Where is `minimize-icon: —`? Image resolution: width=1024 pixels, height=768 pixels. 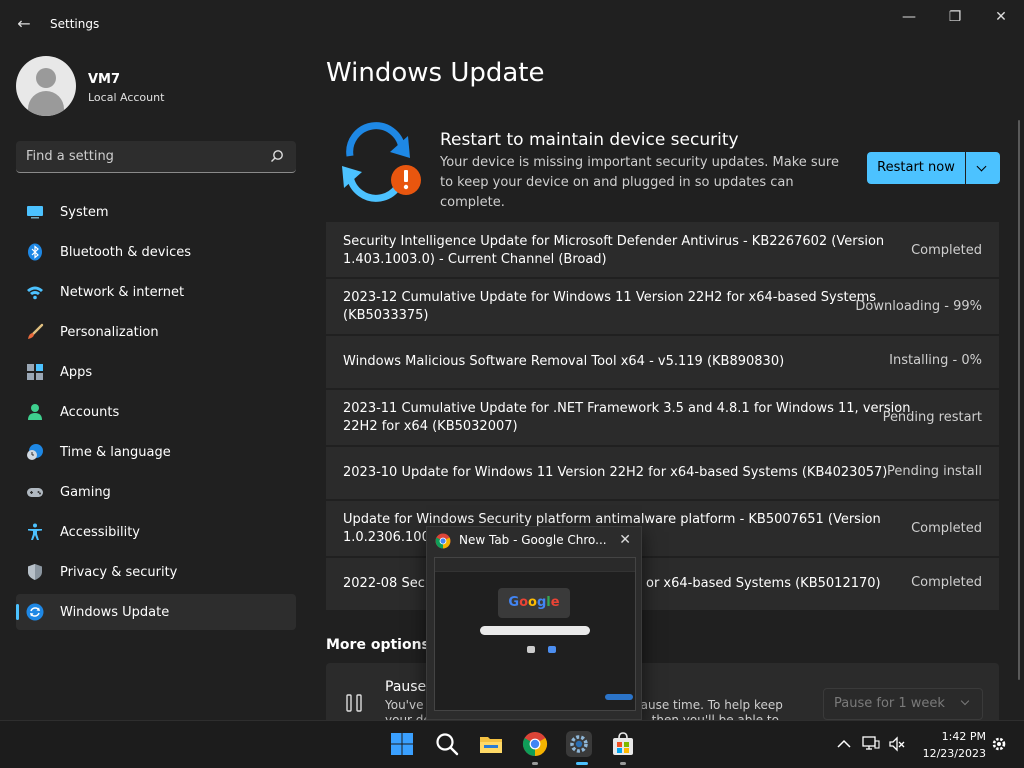 minimize-icon: — is located at coordinates (909, 17).